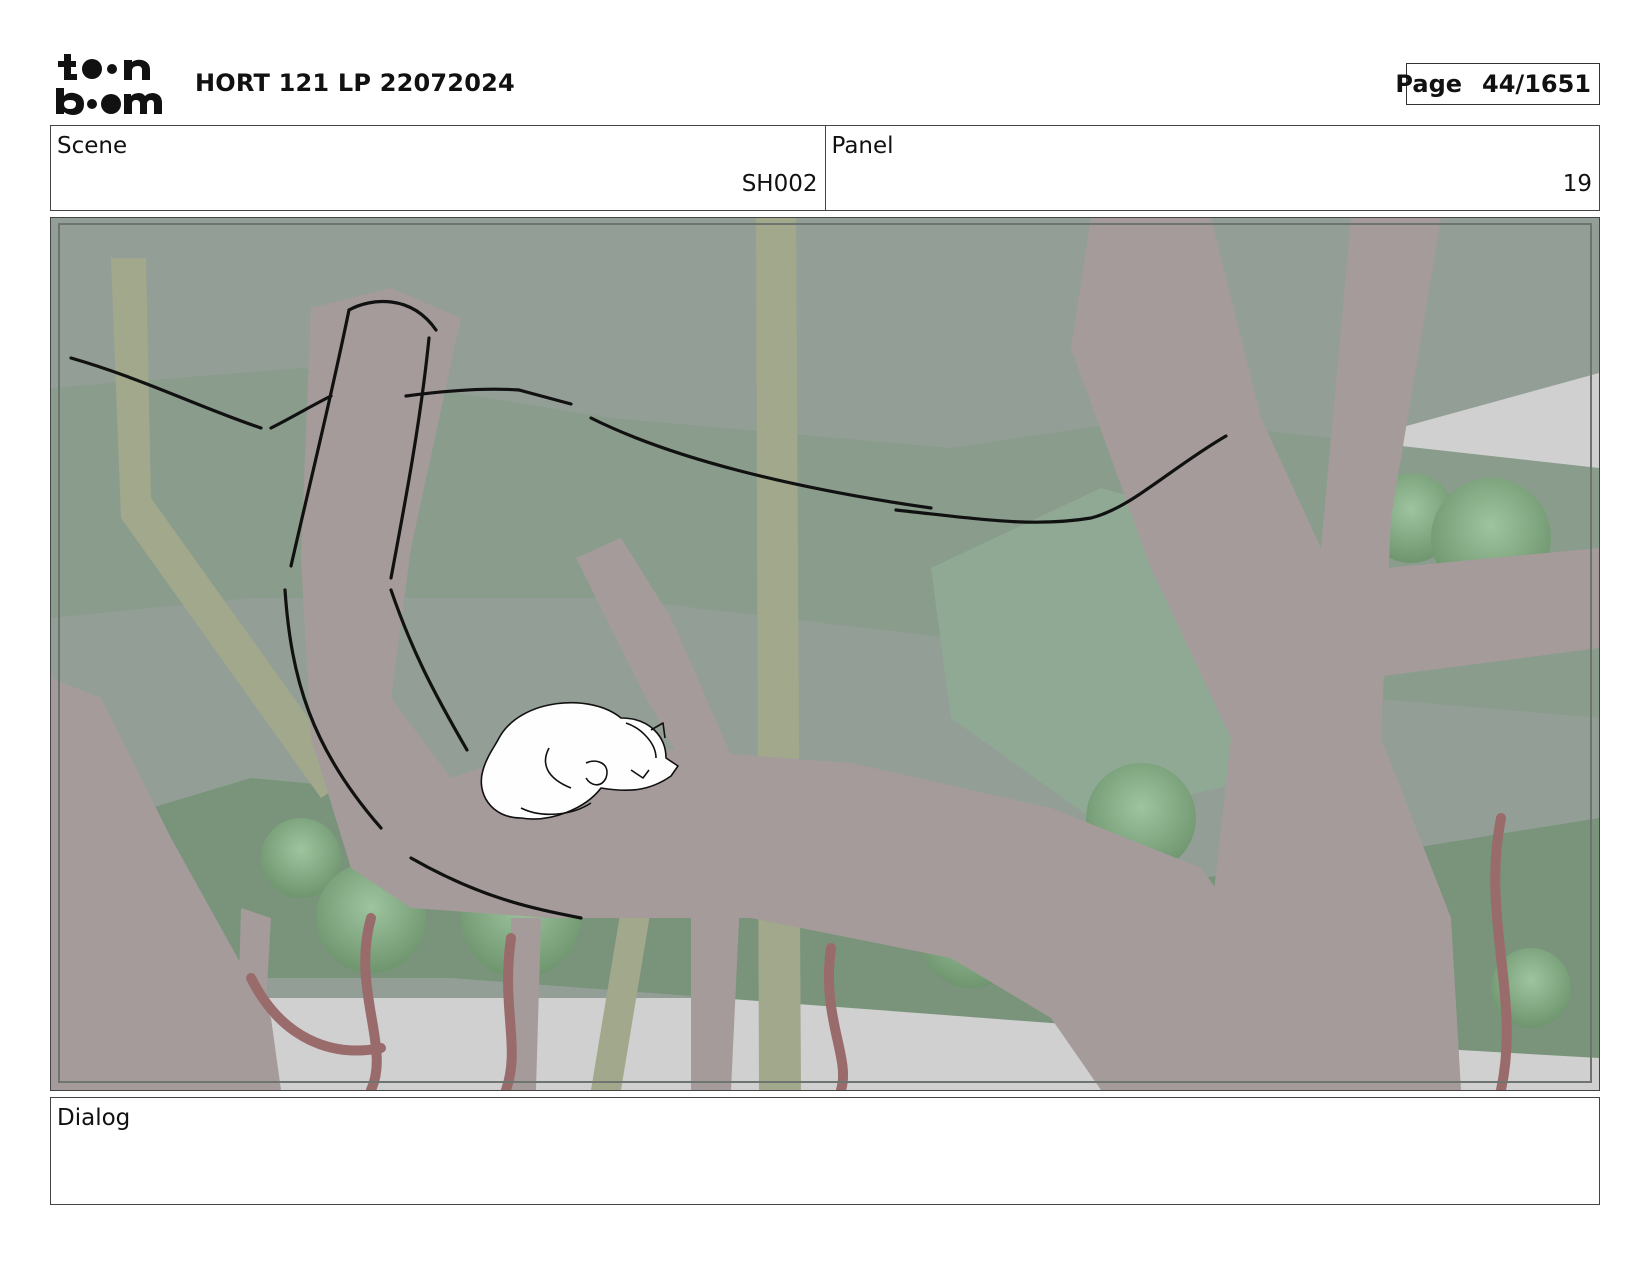 The image size is (1650, 1275). I want to click on panel-cell: Panel 19, so click(1212, 168).